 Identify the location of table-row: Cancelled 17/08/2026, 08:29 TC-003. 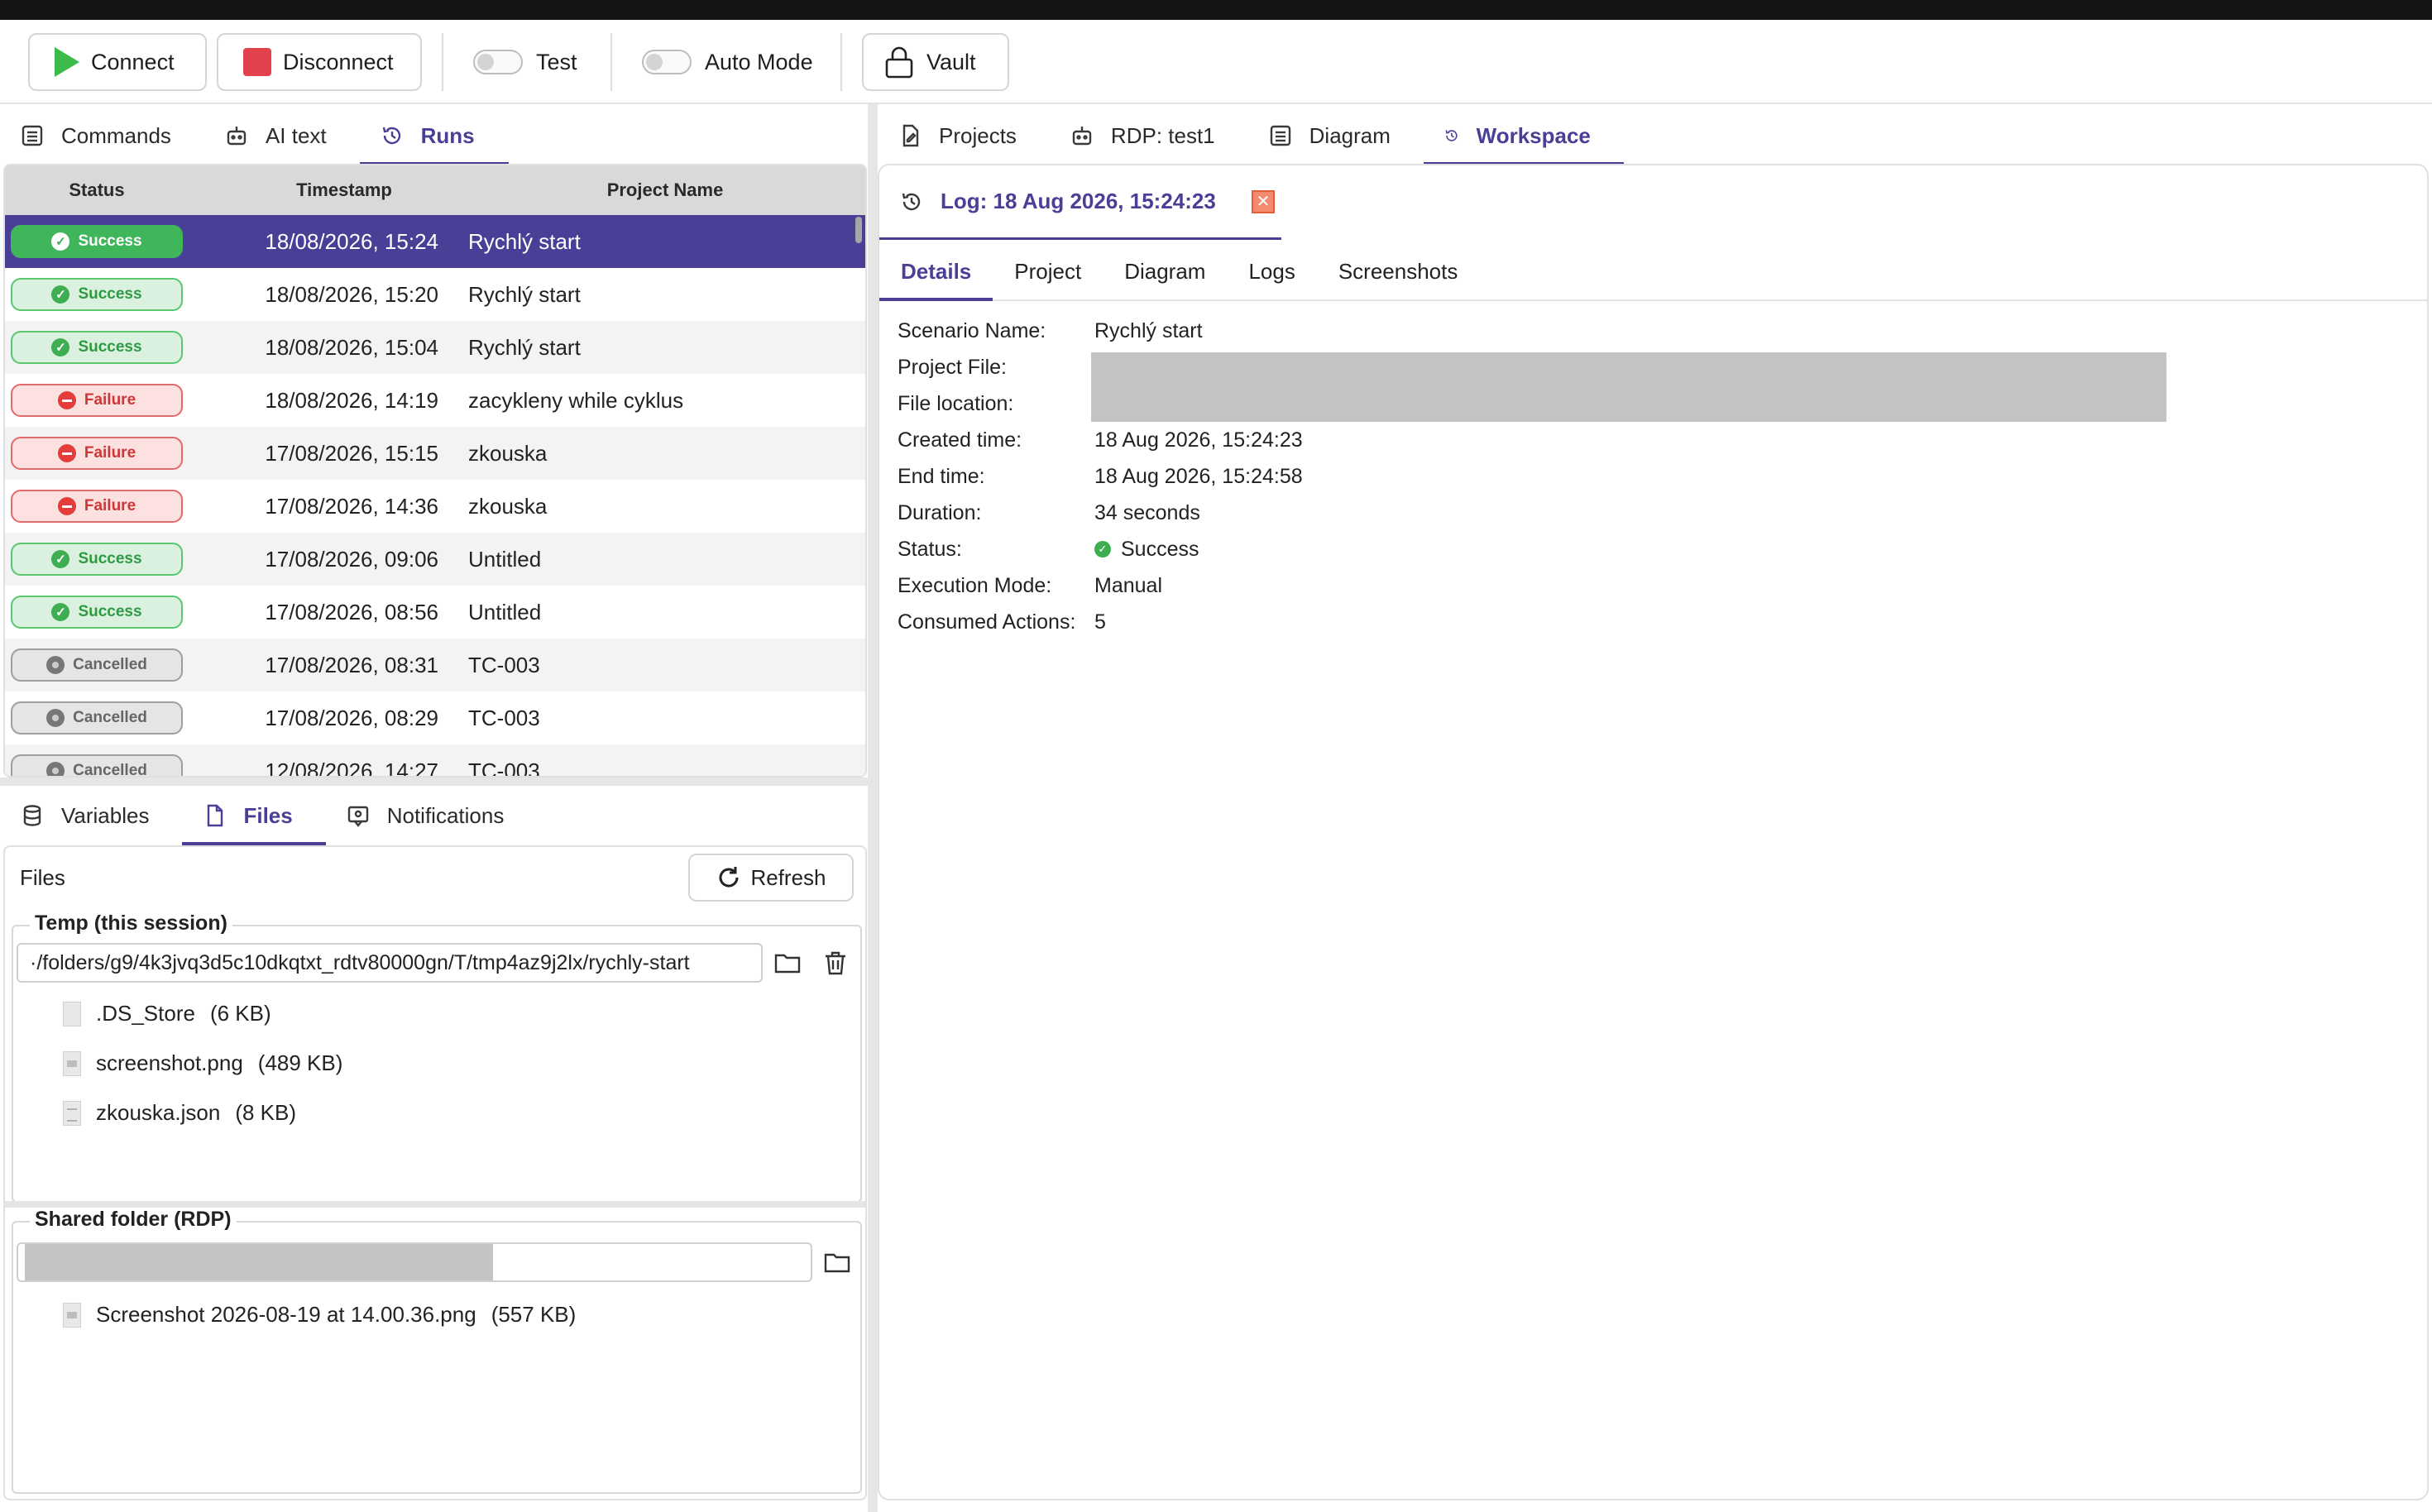
(435, 717).